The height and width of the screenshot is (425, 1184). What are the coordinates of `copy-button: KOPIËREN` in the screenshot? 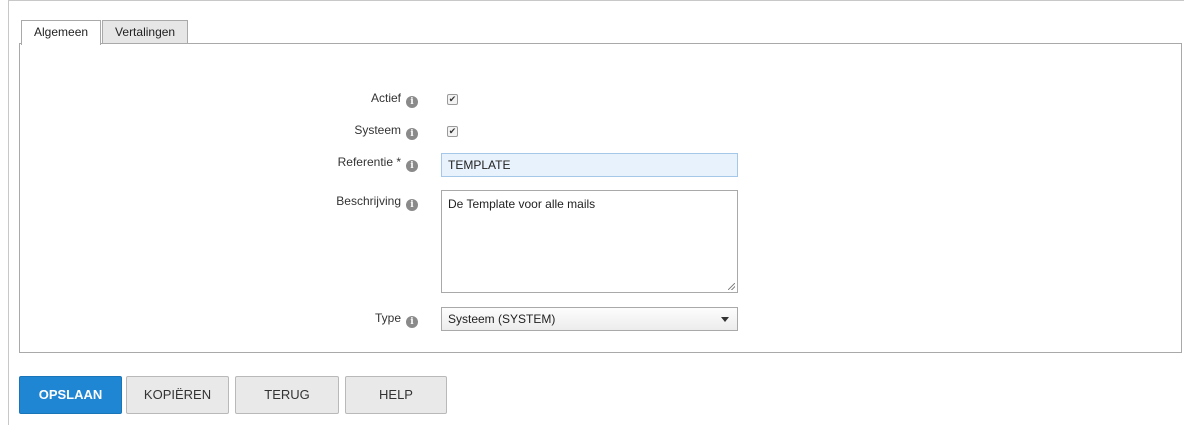 It's located at (177, 395).